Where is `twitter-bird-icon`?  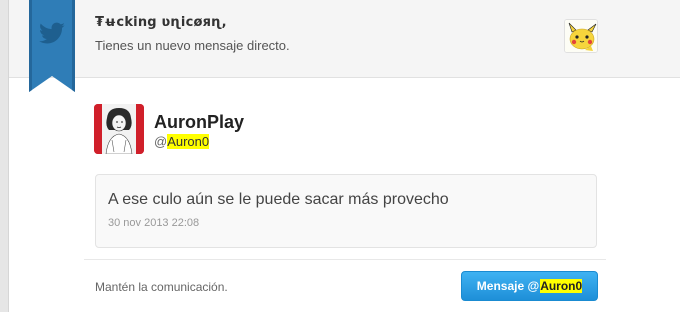 twitter-bird-icon is located at coordinates (52, 33).